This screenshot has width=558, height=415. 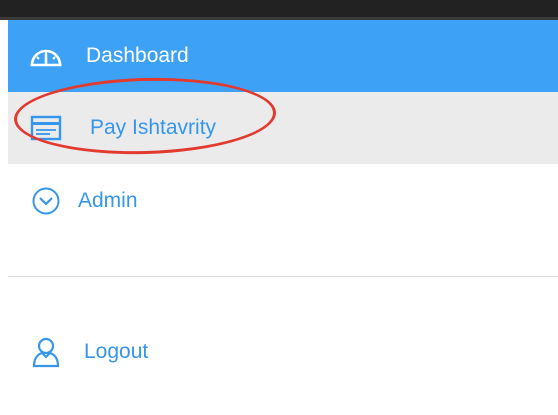 What do you see at coordinates (283, 276) in the screenshot?
I see `sidebar-divider` at bounding box center [283, 276].